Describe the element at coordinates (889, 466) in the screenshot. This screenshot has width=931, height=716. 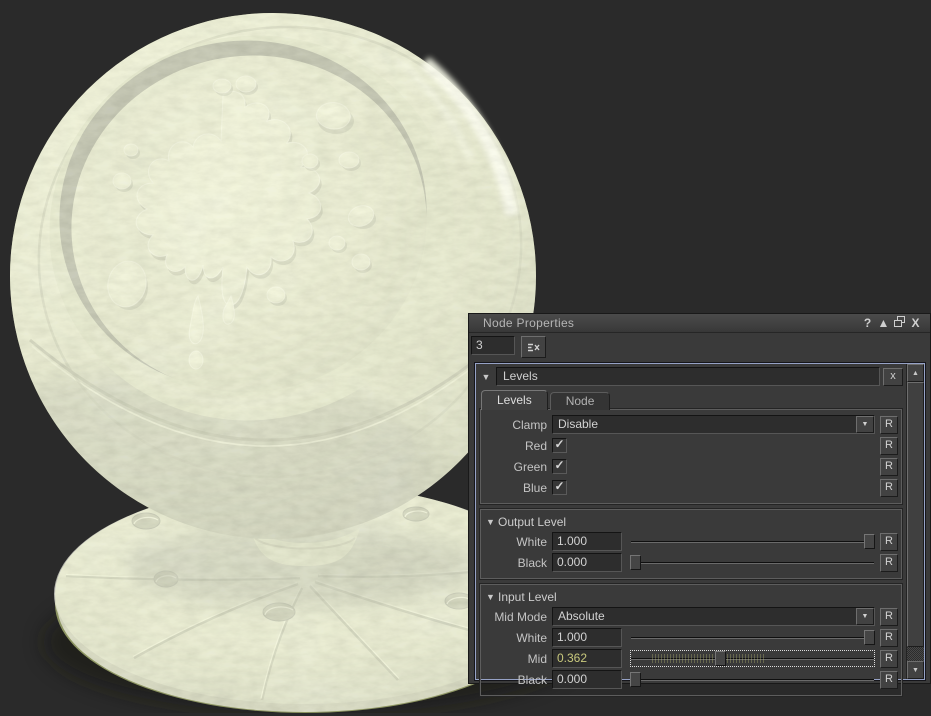
I see `green-reset-button: R` at that location.